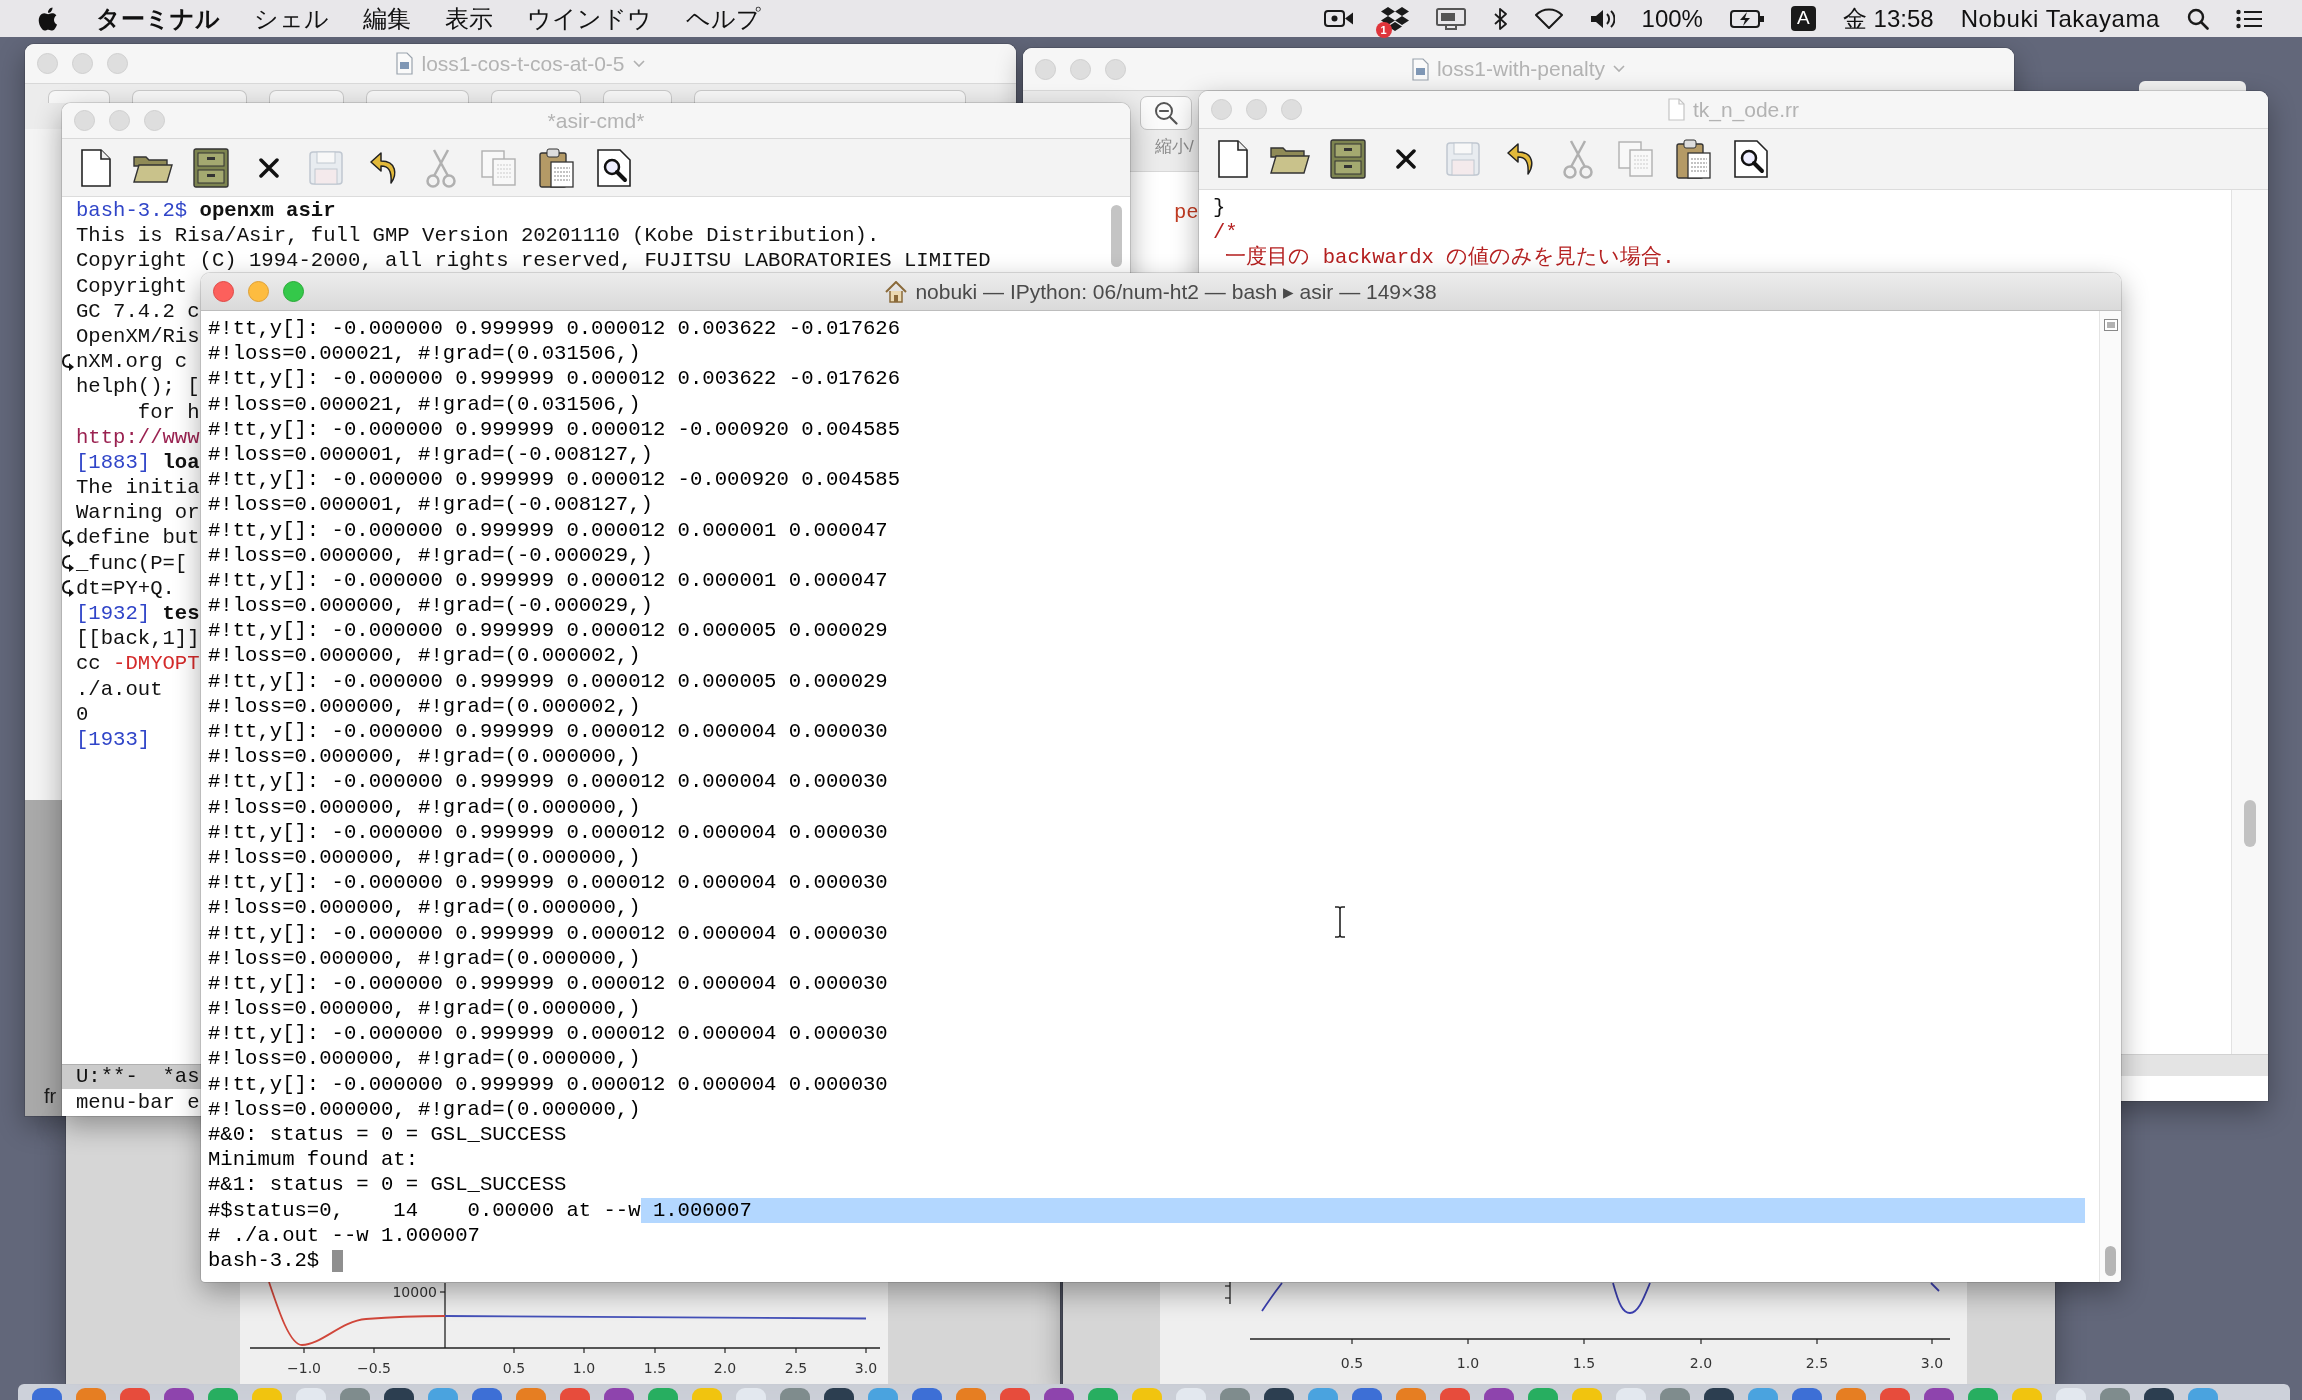  What do you see at coordinates (113, 739) in the screenshot?
I see `buffer-line: [1933]` at bounding box center [113, 739].